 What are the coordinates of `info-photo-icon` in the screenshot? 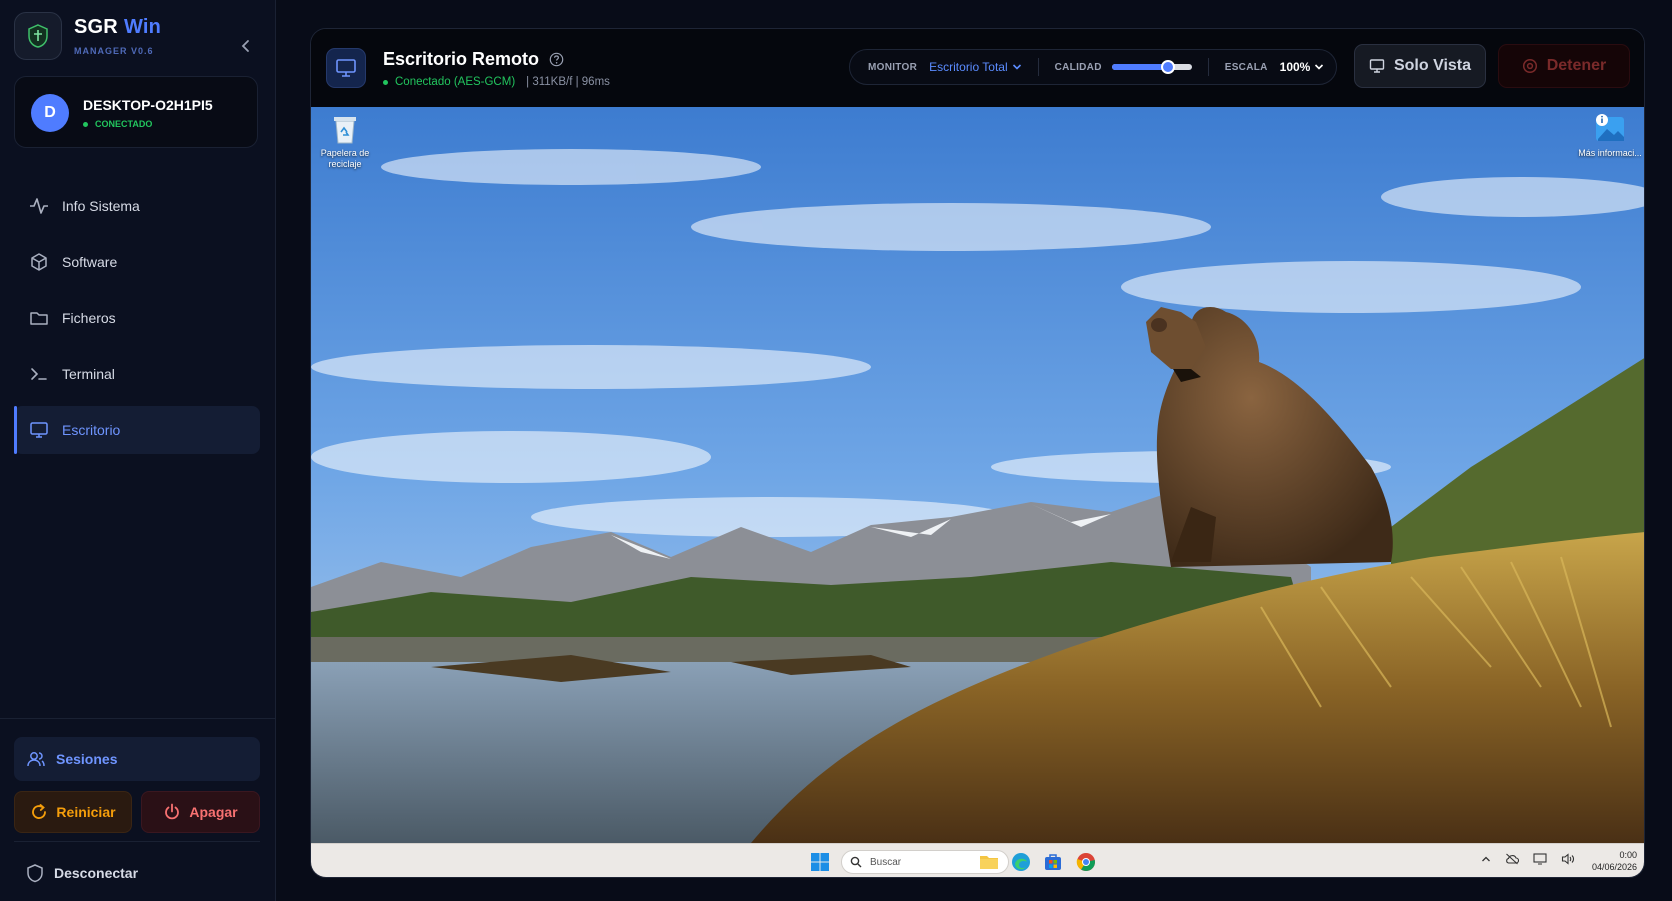 It's located at (1610, 127).